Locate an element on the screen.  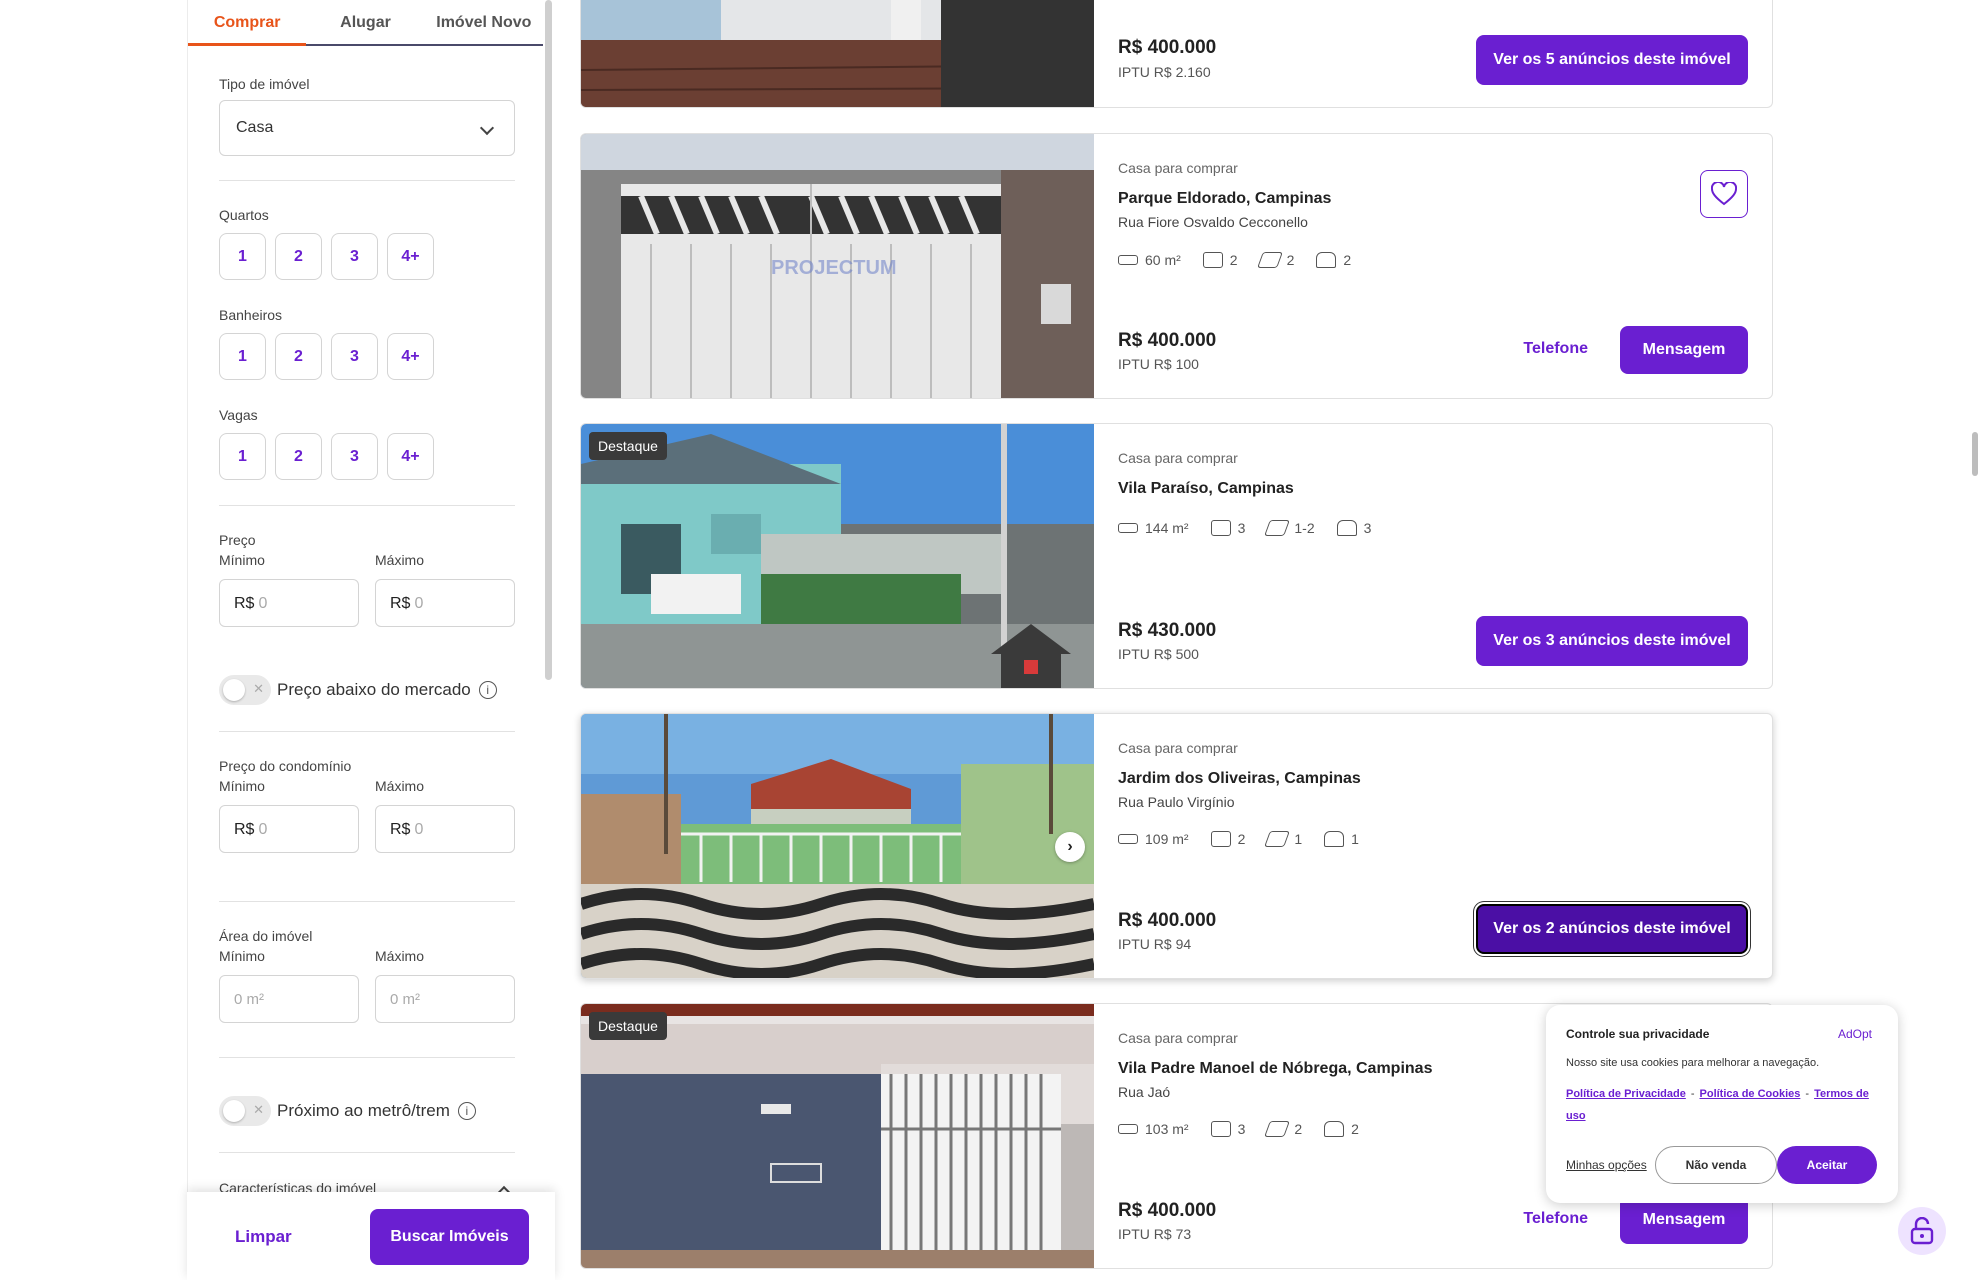
area-feature: 60 m² is located at coordinates (1149, 260).